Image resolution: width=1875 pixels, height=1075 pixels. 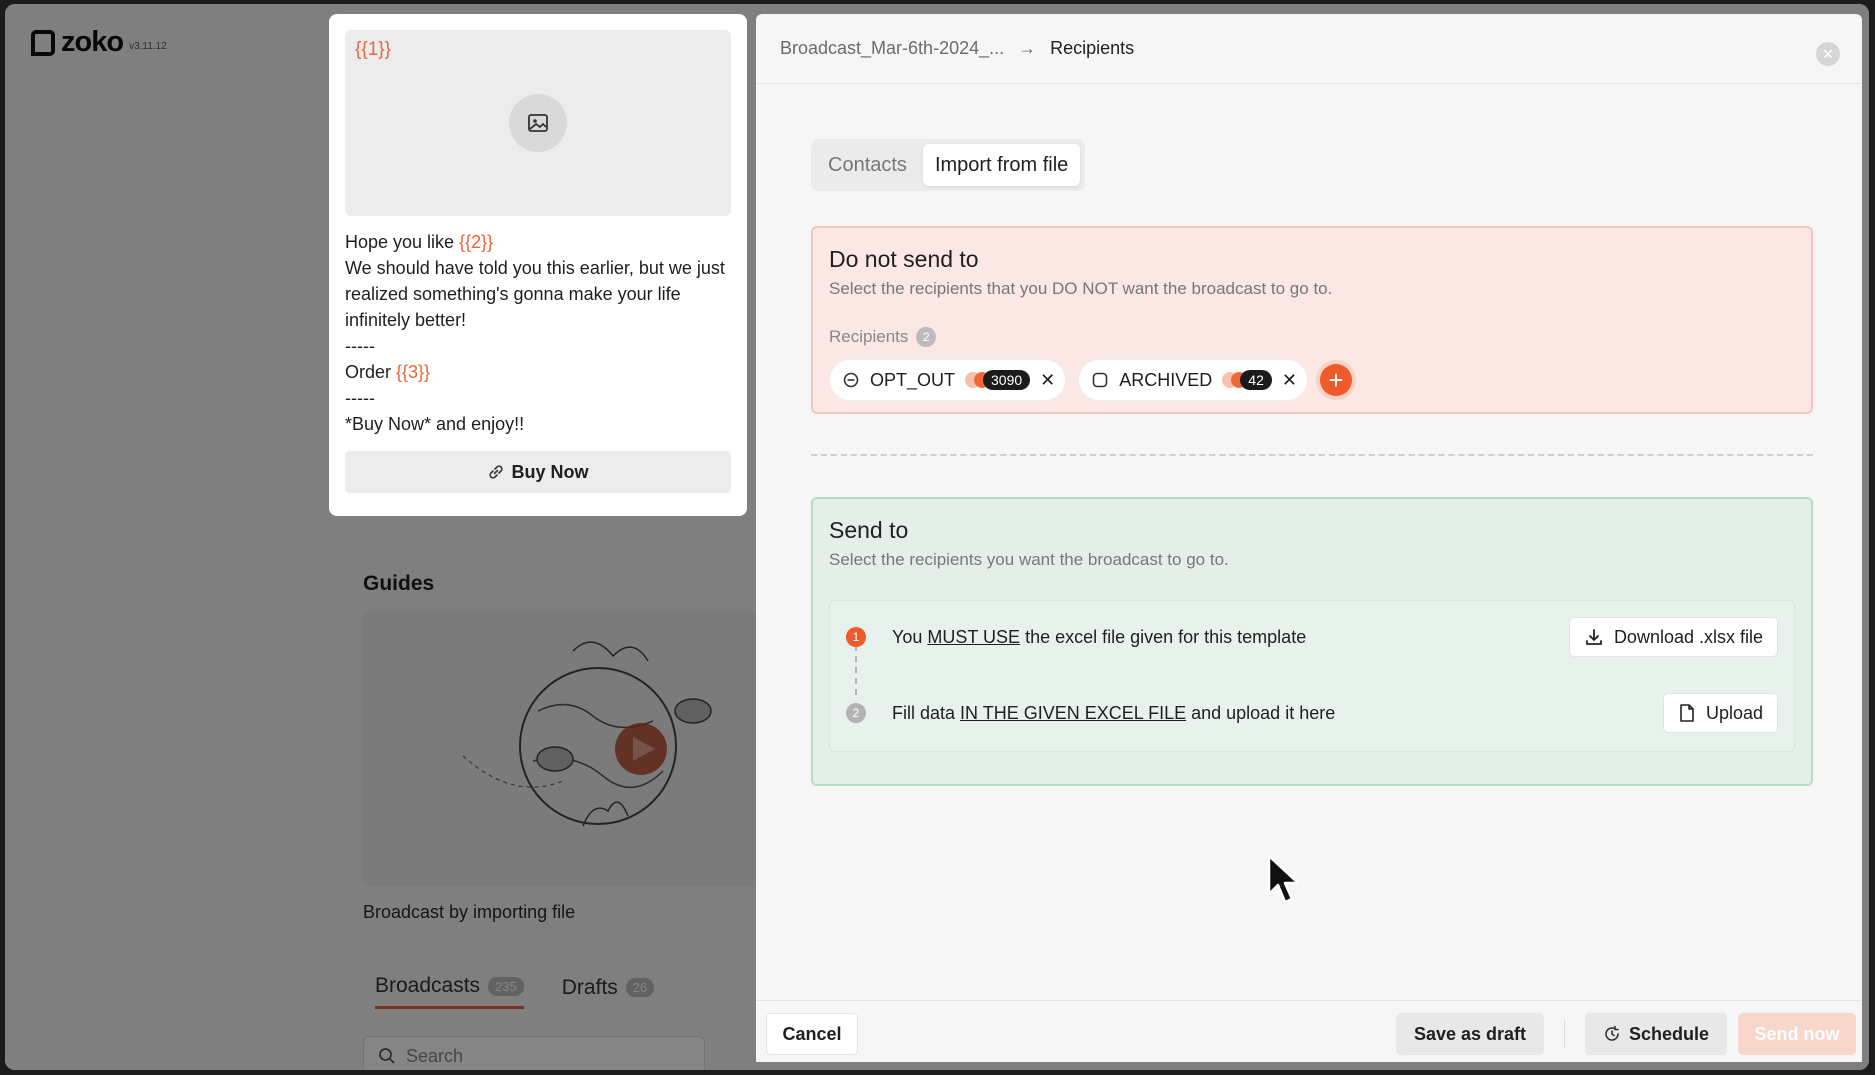 I want to click on cancel-button: Cancel, so click(x=812, y=1034).